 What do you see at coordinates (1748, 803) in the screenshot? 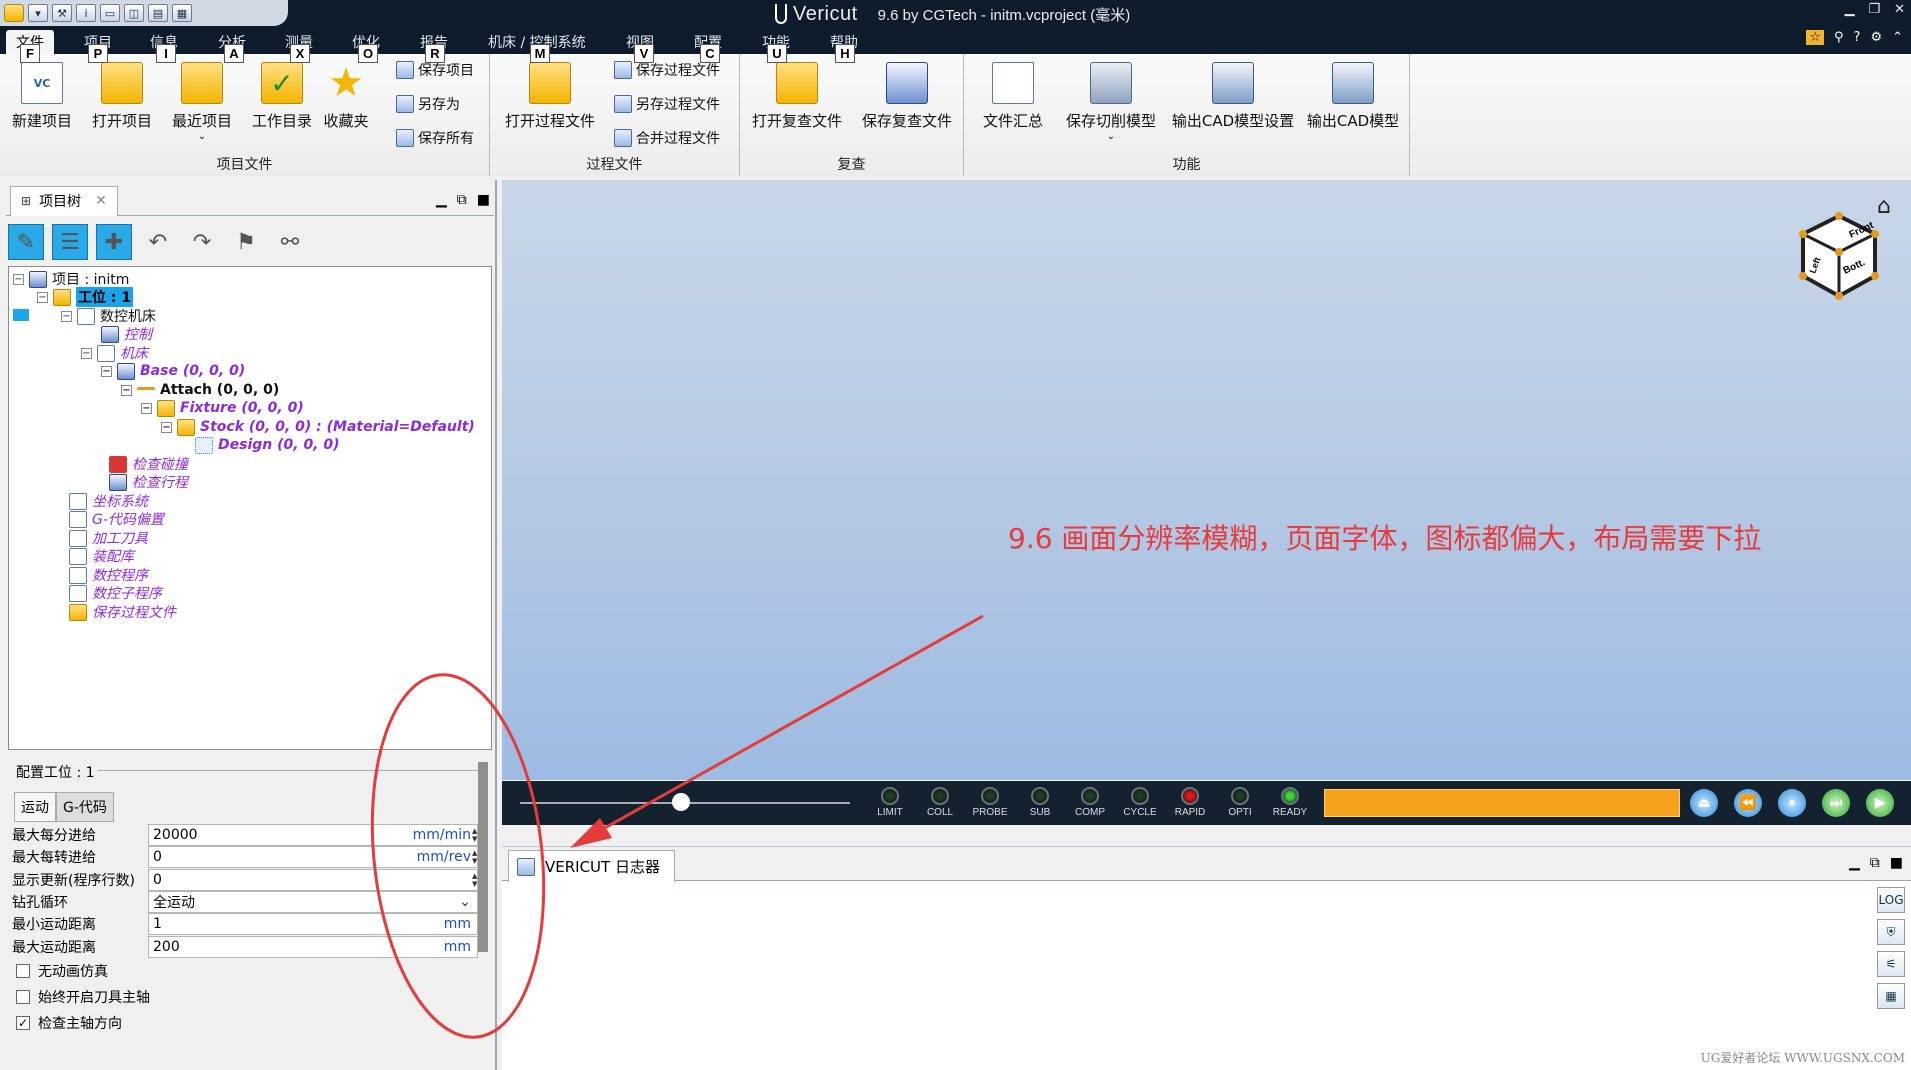
I see `rewind-icon: ⏪` at bounding box center [1748, 803].